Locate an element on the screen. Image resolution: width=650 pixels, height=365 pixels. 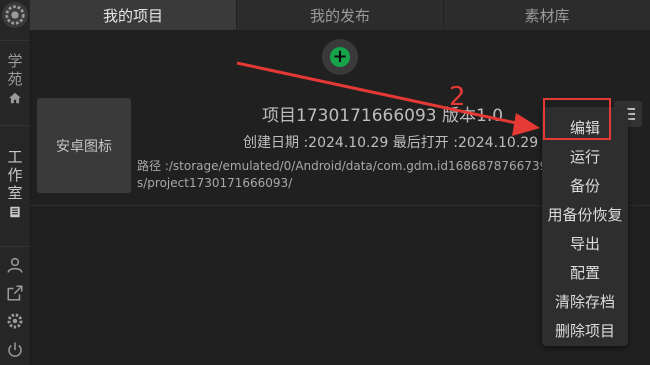
menu-item-clear-save: 清除存档 is located at coordinates (585, 301).